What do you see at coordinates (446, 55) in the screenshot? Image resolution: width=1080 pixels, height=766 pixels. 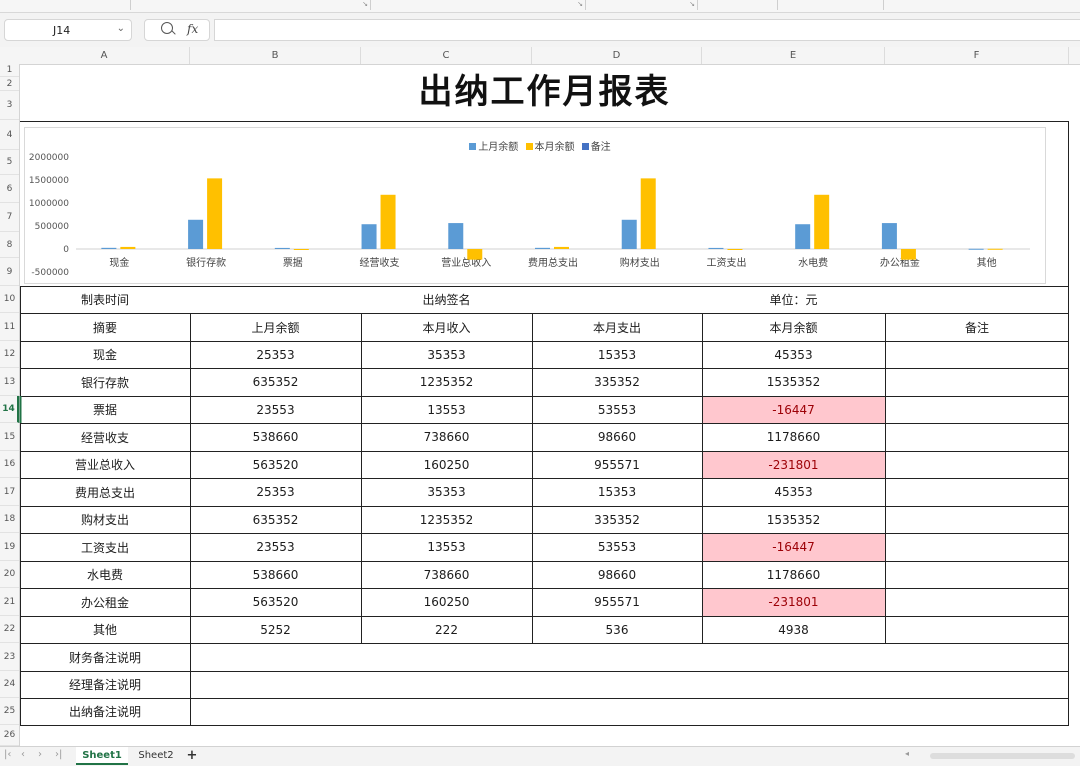 I see `column-header-c: C` at bounding box center [446, 55].